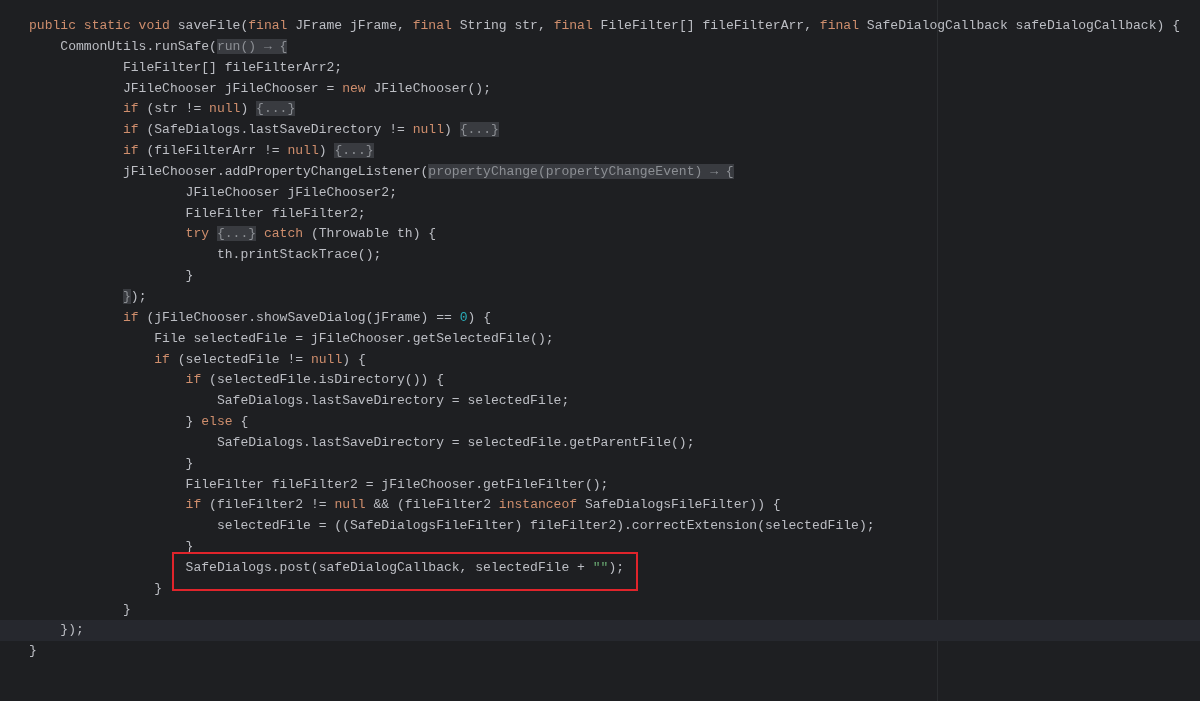 Image resolution: width=1200 pixels, height=701 pixels. What do you see at coordinates (248, 151) in the screenshot?
I see `code-line: if (fileFilterArr != null) {...}` at bounding box center [248, 151].